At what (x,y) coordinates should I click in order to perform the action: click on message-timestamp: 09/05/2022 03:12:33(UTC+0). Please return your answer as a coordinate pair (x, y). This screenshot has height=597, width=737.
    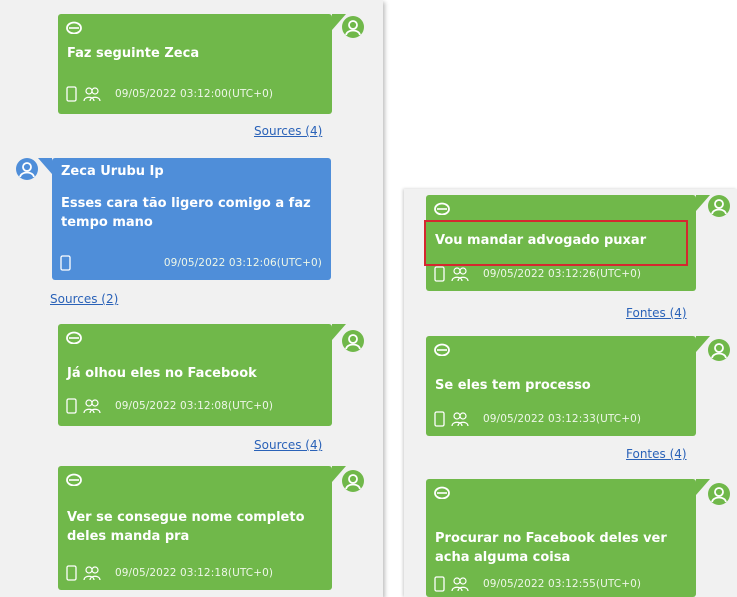
    Looking at the image, I should click on (562, 419).